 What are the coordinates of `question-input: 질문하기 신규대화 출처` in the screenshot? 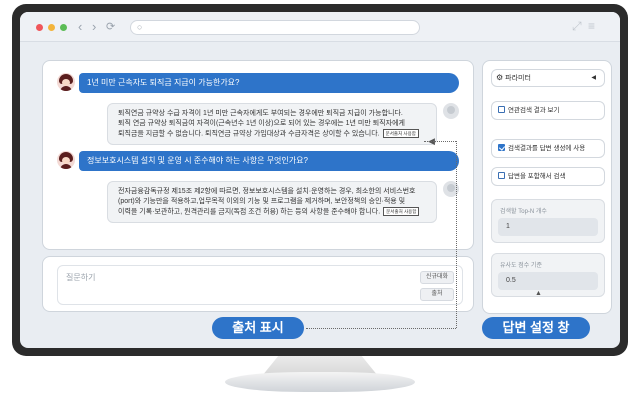 It's located at (260, 285).